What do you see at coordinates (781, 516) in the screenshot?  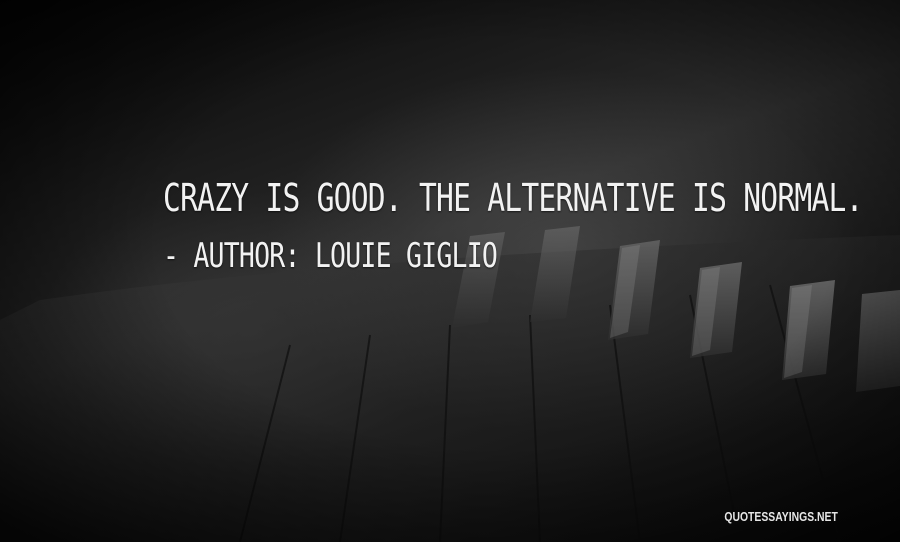 I see `site-watermark: QUOTESSAYINGS.NET` at bounding box center [781, 516].